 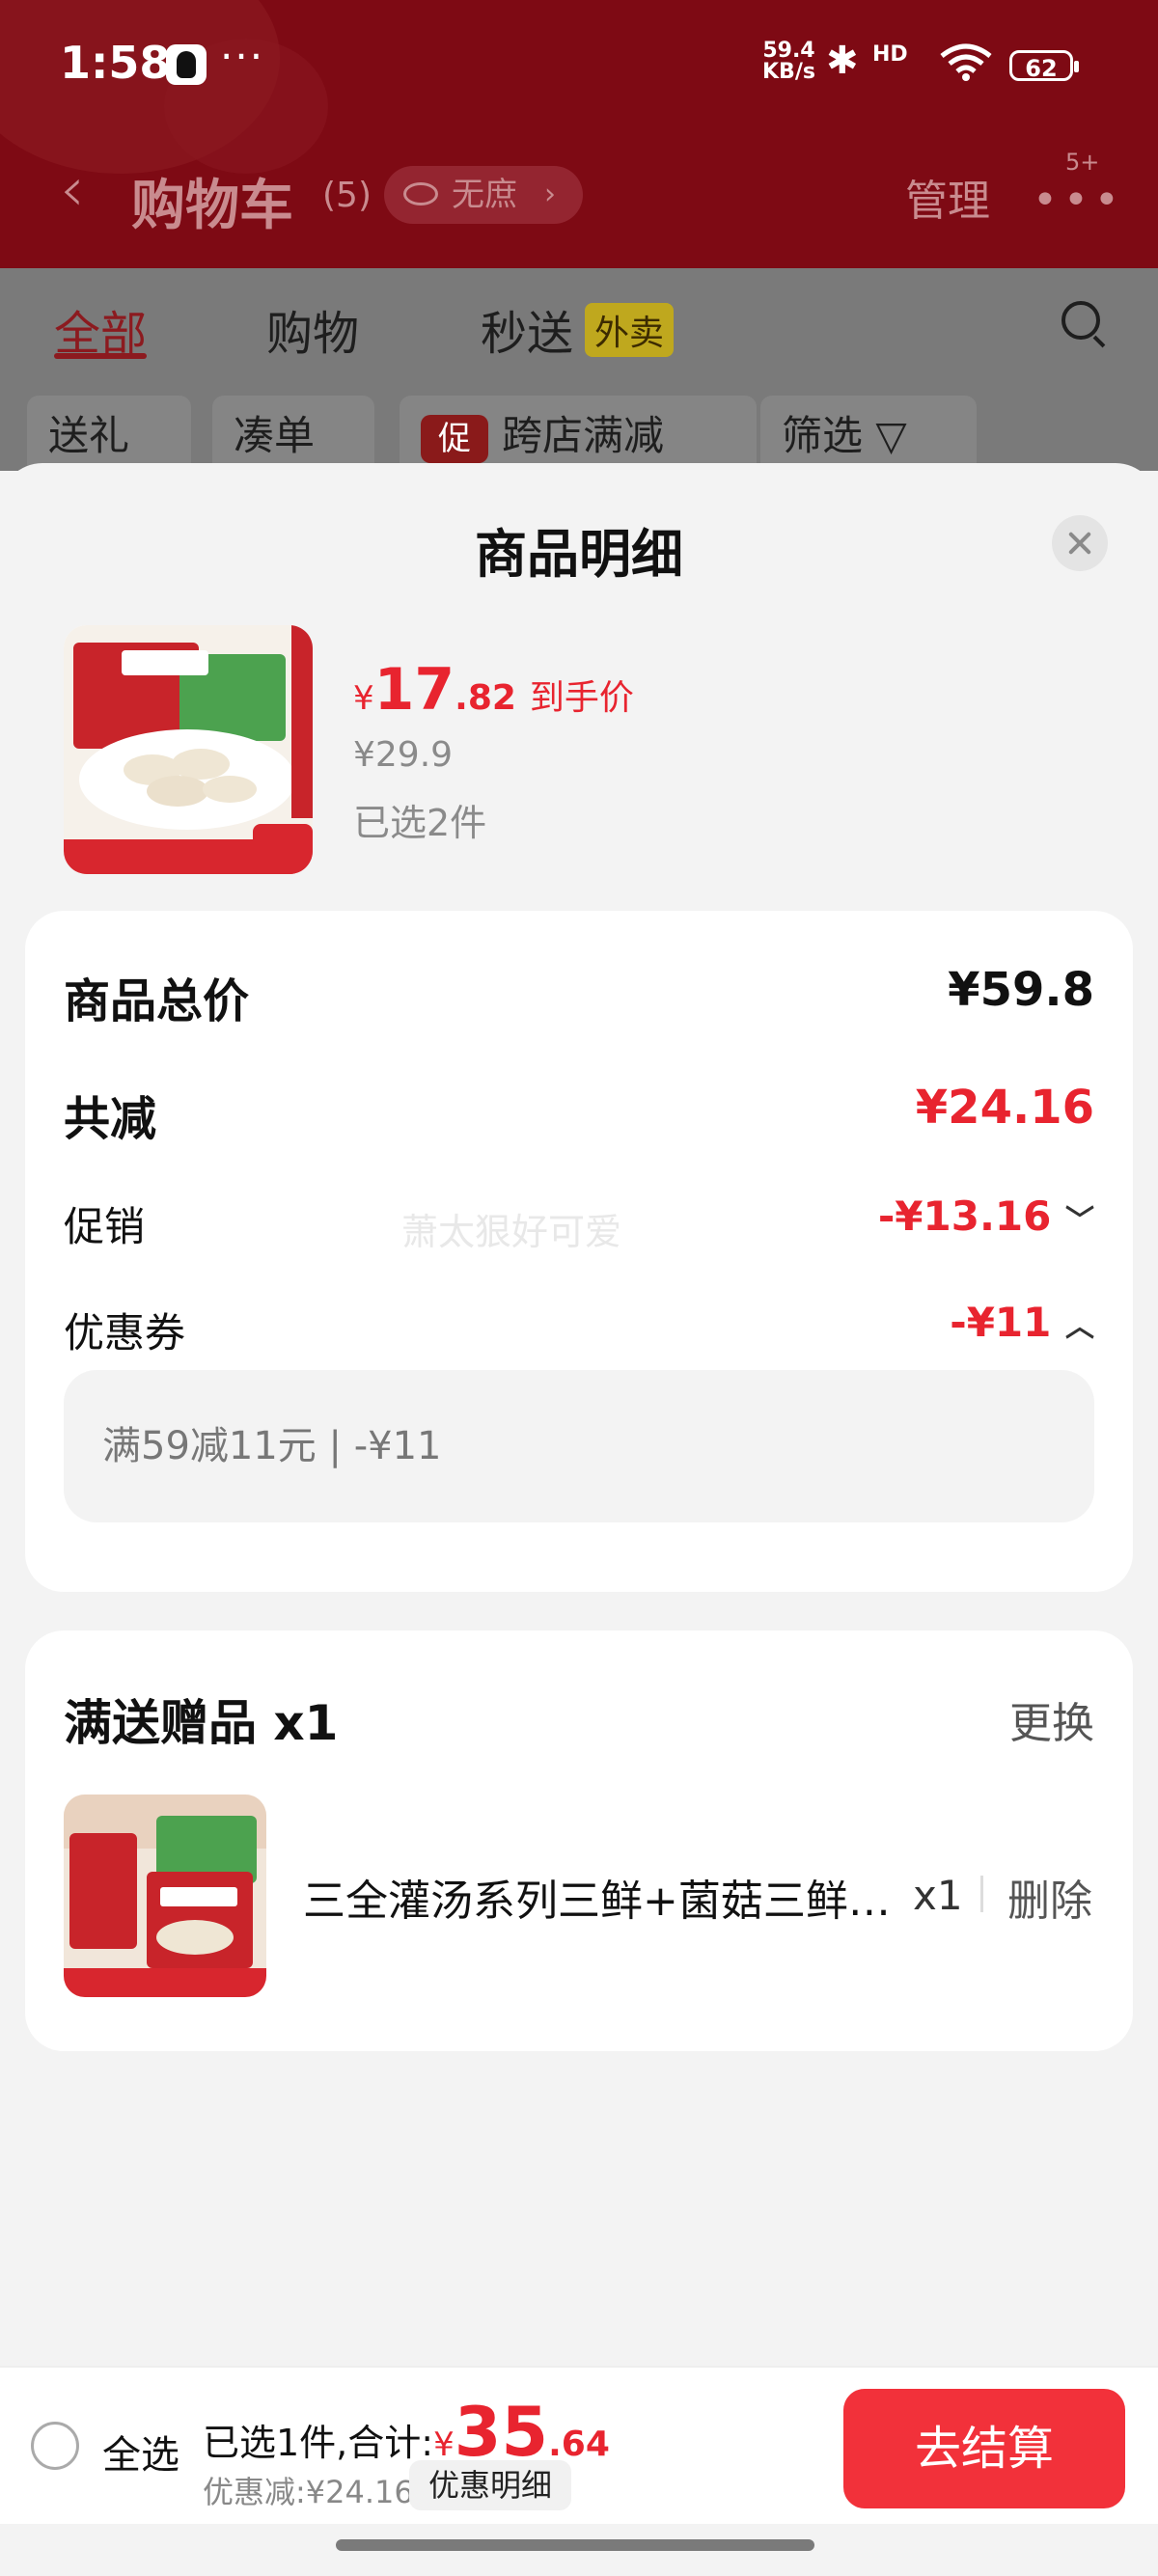 What do you see at coordinates (157, 1001) in the screenshot?
I see `total-price-label: 商品总价` at bounding box center [157, 1001].